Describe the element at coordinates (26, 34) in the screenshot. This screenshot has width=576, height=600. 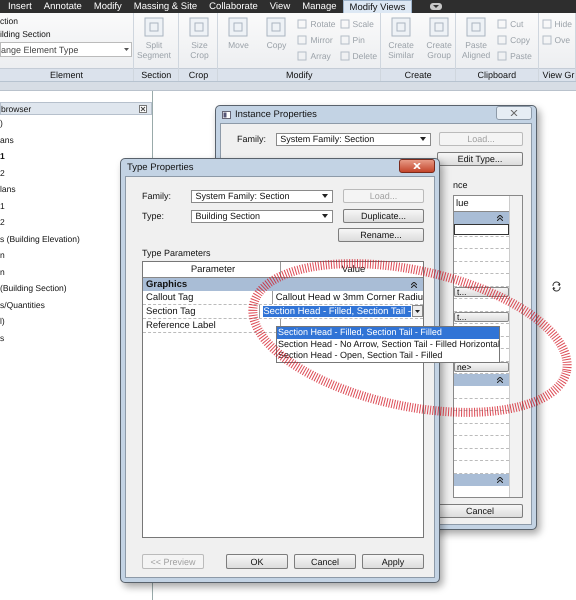
I see `element-label: ilding Section` at that location.